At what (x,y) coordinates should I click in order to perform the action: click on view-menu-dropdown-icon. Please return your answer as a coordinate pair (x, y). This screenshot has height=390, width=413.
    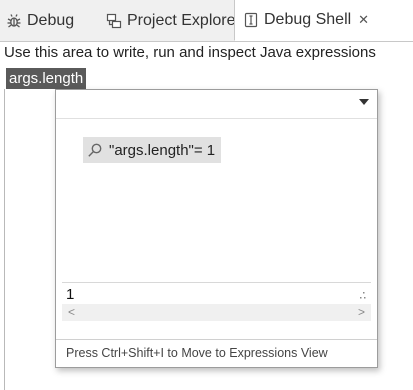
    Looking at the image, I should click on (364, 102).